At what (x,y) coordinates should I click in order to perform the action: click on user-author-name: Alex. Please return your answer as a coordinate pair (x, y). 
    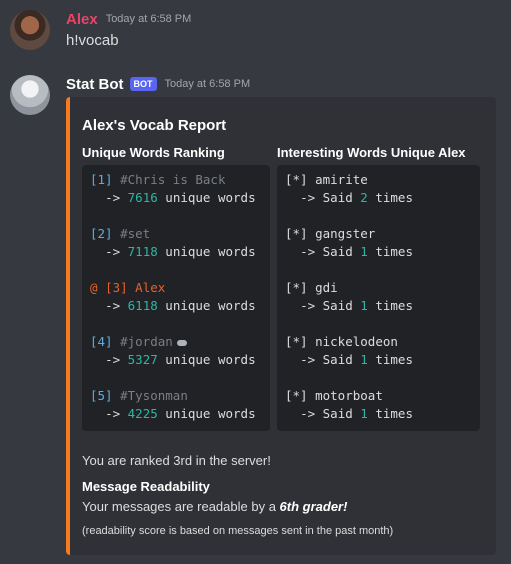
    Looking at the image, I should click on (82, 19).